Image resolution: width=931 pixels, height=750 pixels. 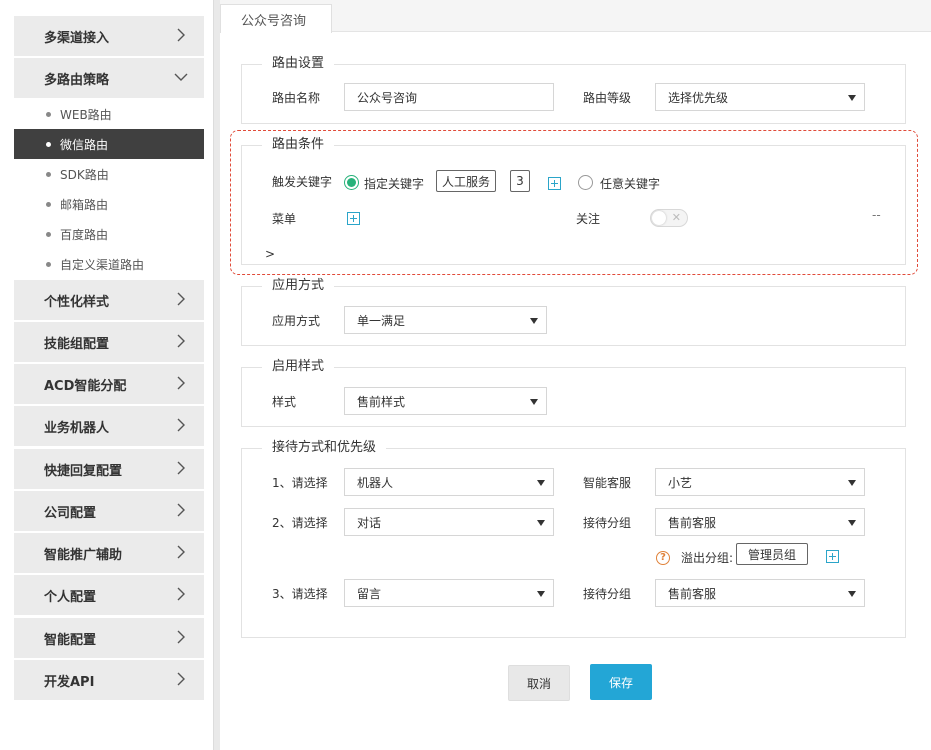 I want to click on follow-toggle: ✕, so click(x=669, y=218).